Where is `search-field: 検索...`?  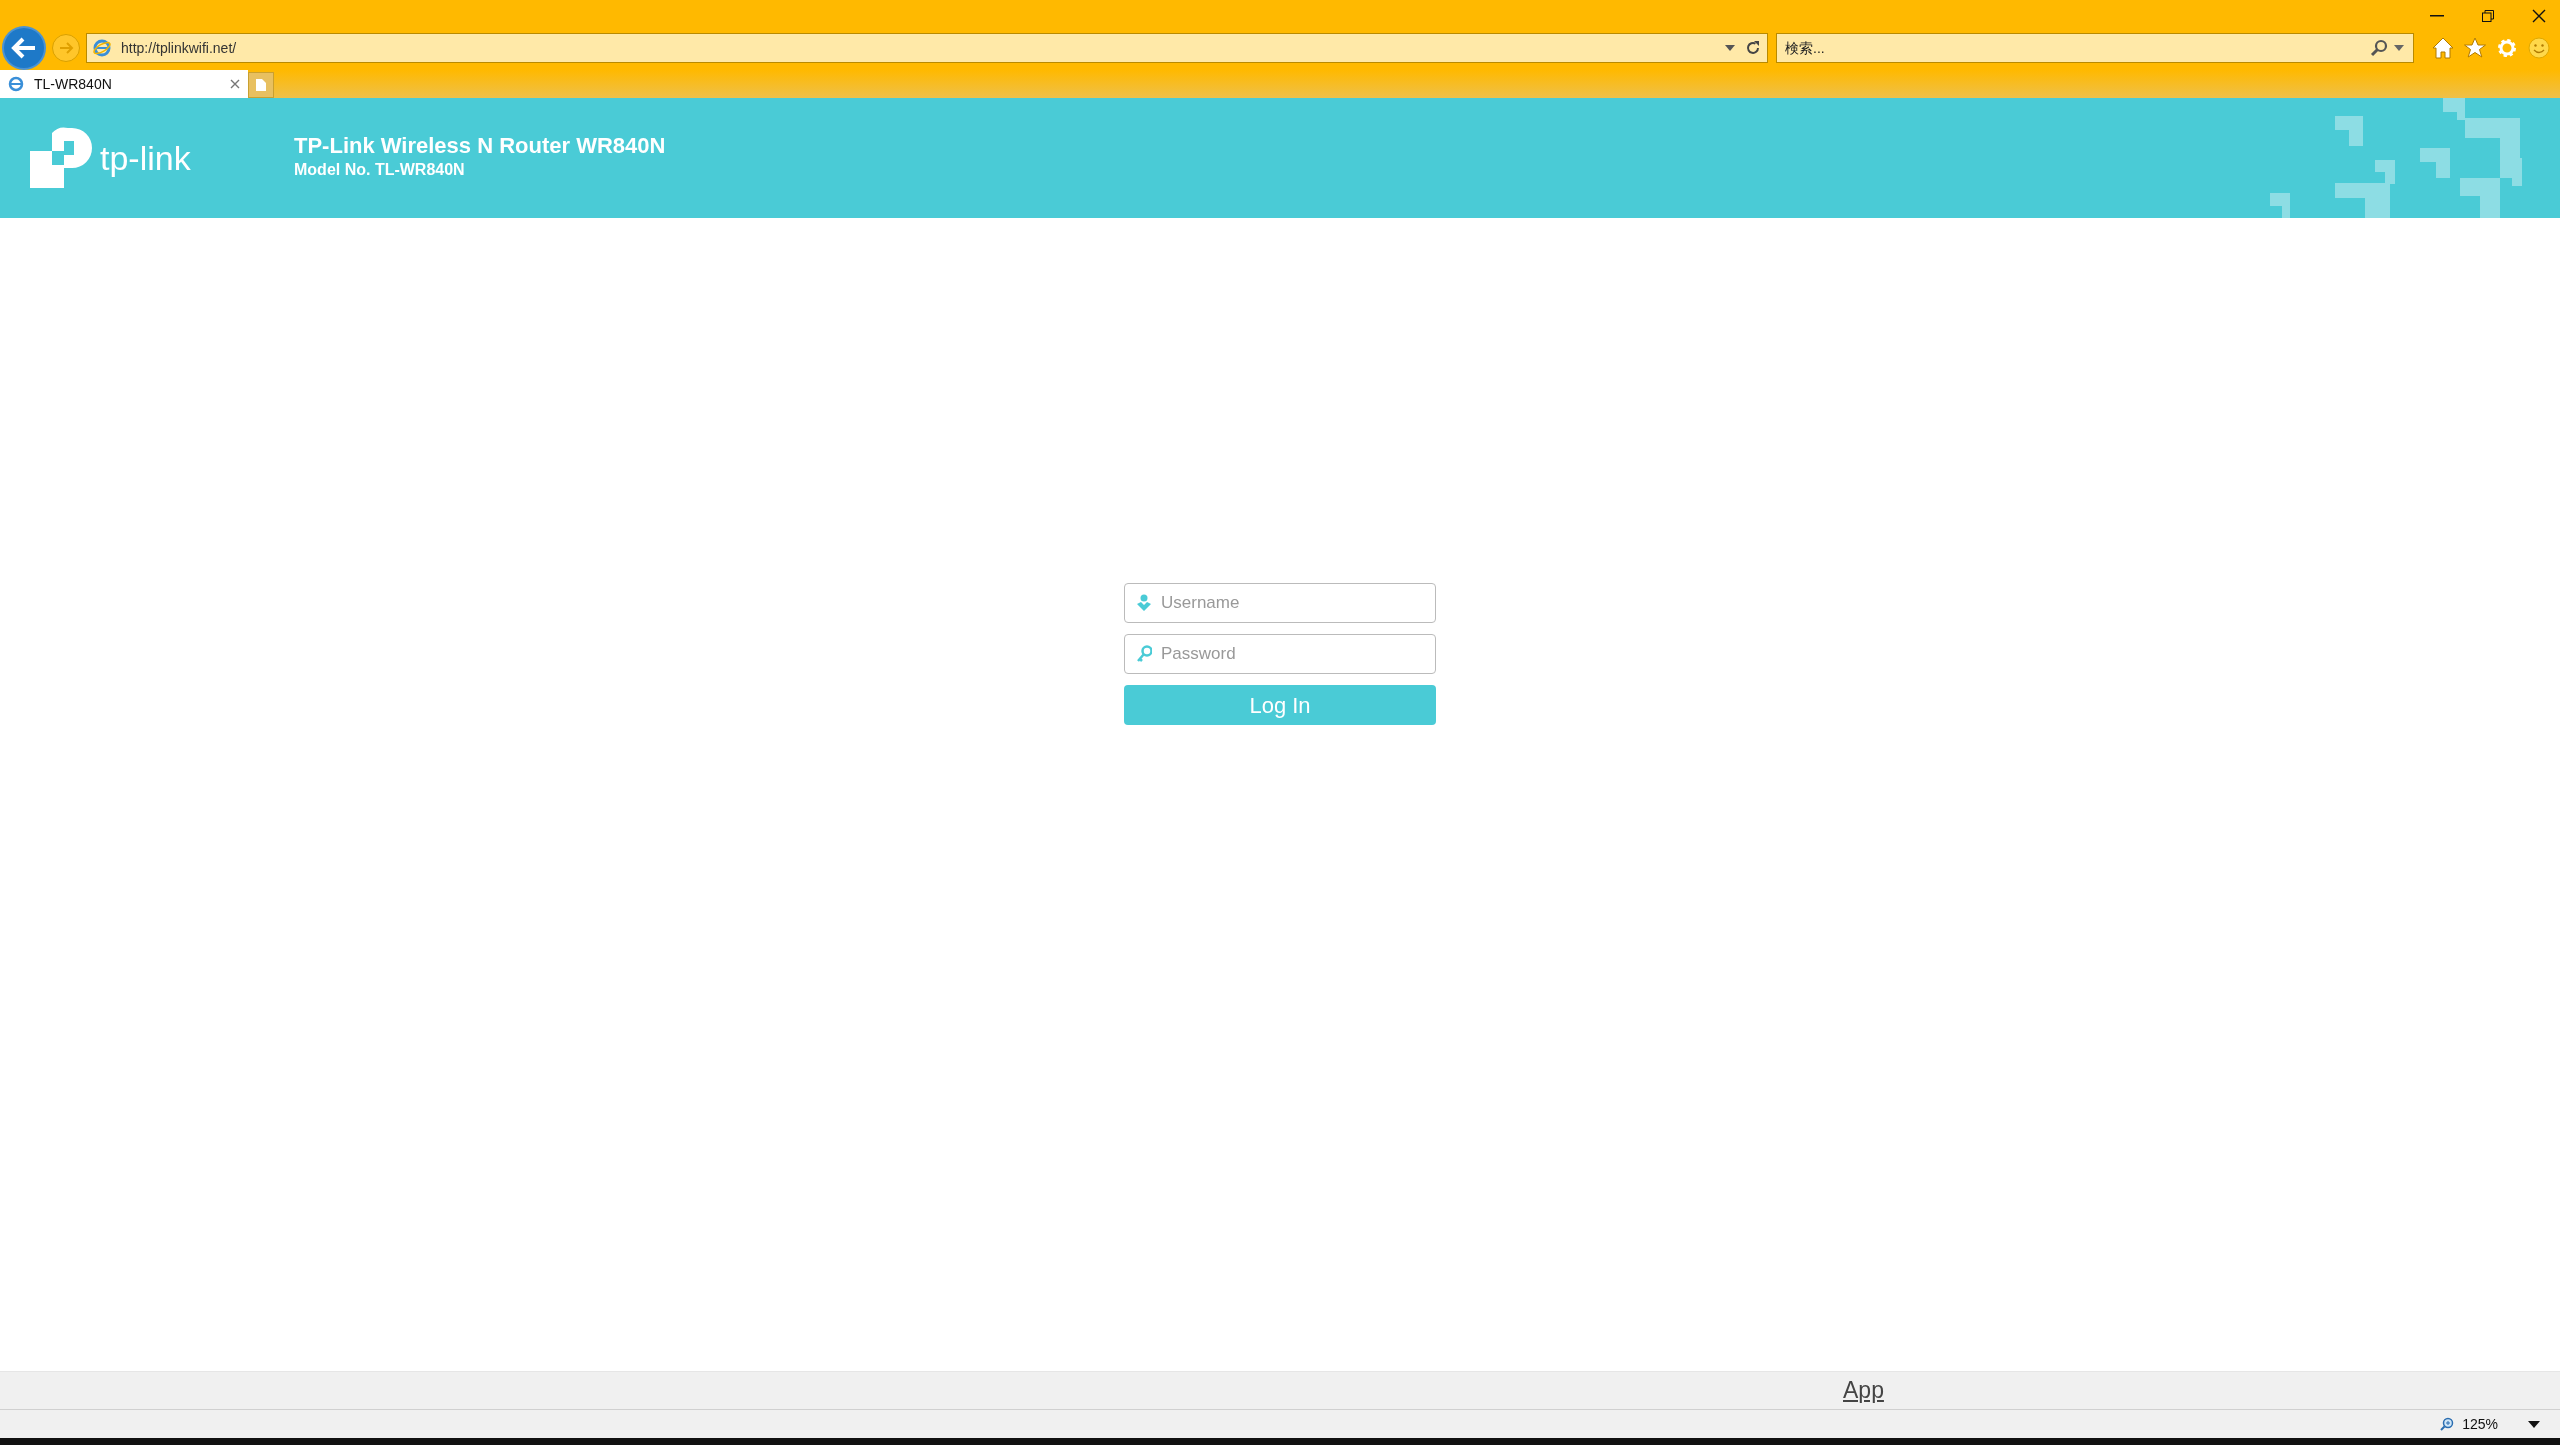 search-field: 検索... is located at coordinates (2095, 48).